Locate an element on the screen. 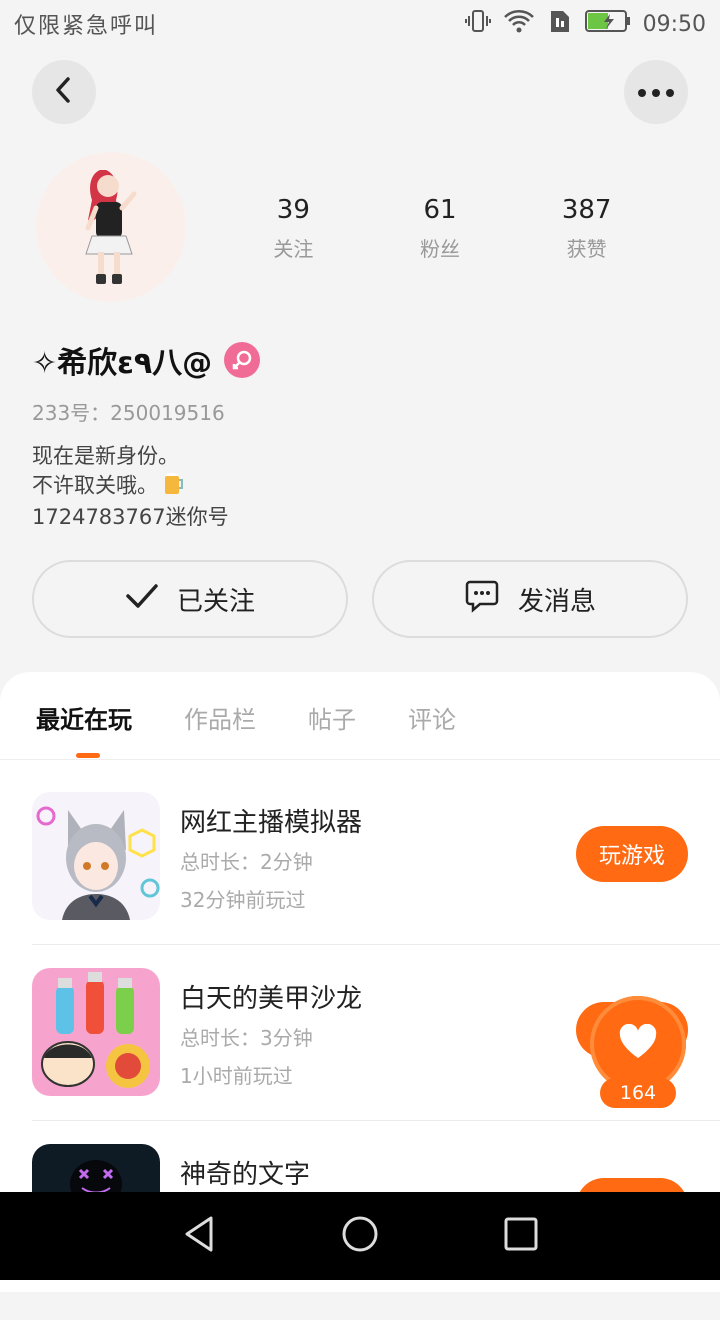 This screenshot has width=720, height=1320. play-game-button: 玩游戏 is located at coordinates (632, 854).